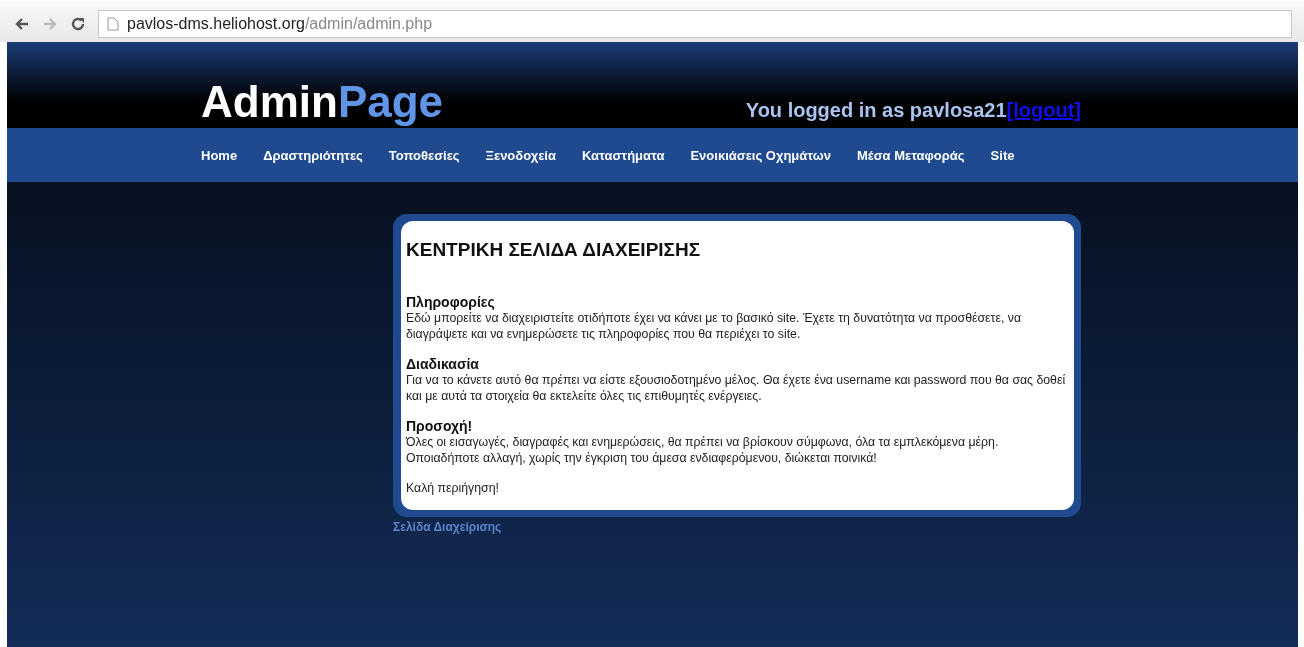 Image resolution: width=1304 pixels, height=647 pixels. Describe the element at coordinates (714, 326) in the screenshot. I see `section-paragraph: Εδώ μπορείτε να διαχειριστείτε οτιδήποτε έχει να κάνει με το βασικό site. Έχετε τη δυνατότητα να προσθέσετε, να διαγράψετε και να ενημερώσετε τις πληροφορίες που θα περιέχει το site.` at that location.